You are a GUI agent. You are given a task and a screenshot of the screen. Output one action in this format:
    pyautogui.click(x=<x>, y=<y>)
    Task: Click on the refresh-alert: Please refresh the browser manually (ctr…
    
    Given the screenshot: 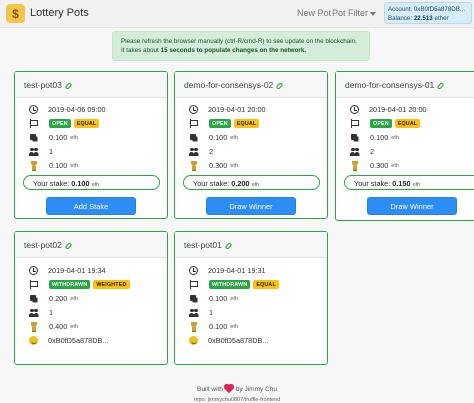 What is the action you would take?
    pyautogui.click(x=241, y=46)
    